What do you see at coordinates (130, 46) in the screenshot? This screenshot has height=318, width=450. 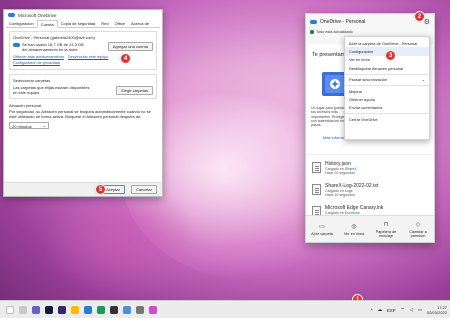 I see `add-account-button: Agregar una cuenta` at bounding box center [130, 46].